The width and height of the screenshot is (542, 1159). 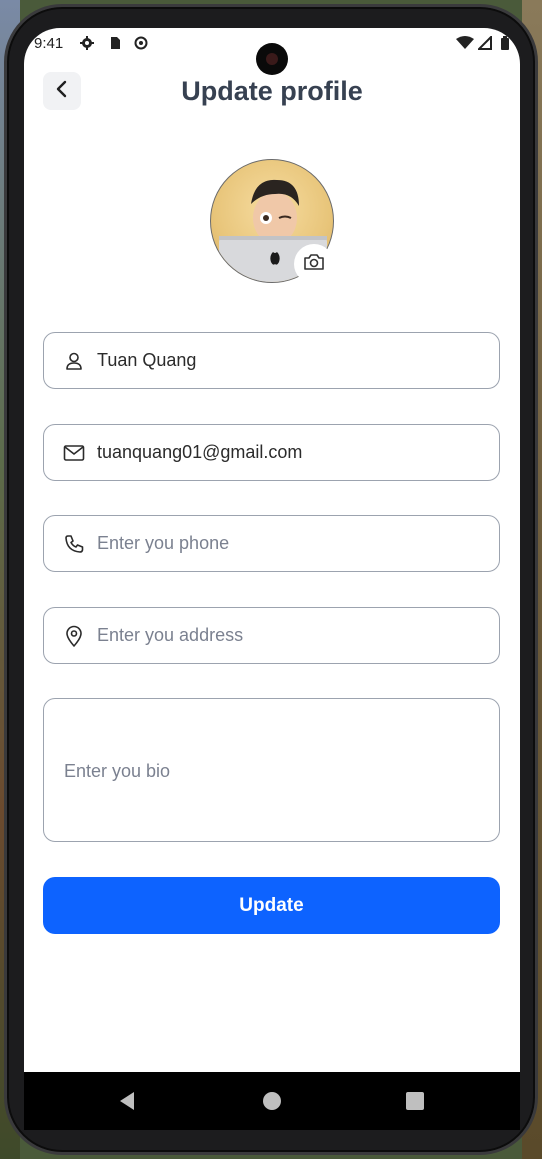 What do you see at coordinates (271, 635) in the screenshot?
I see `address-field: Enter you address` at bounding box center [271, 635].